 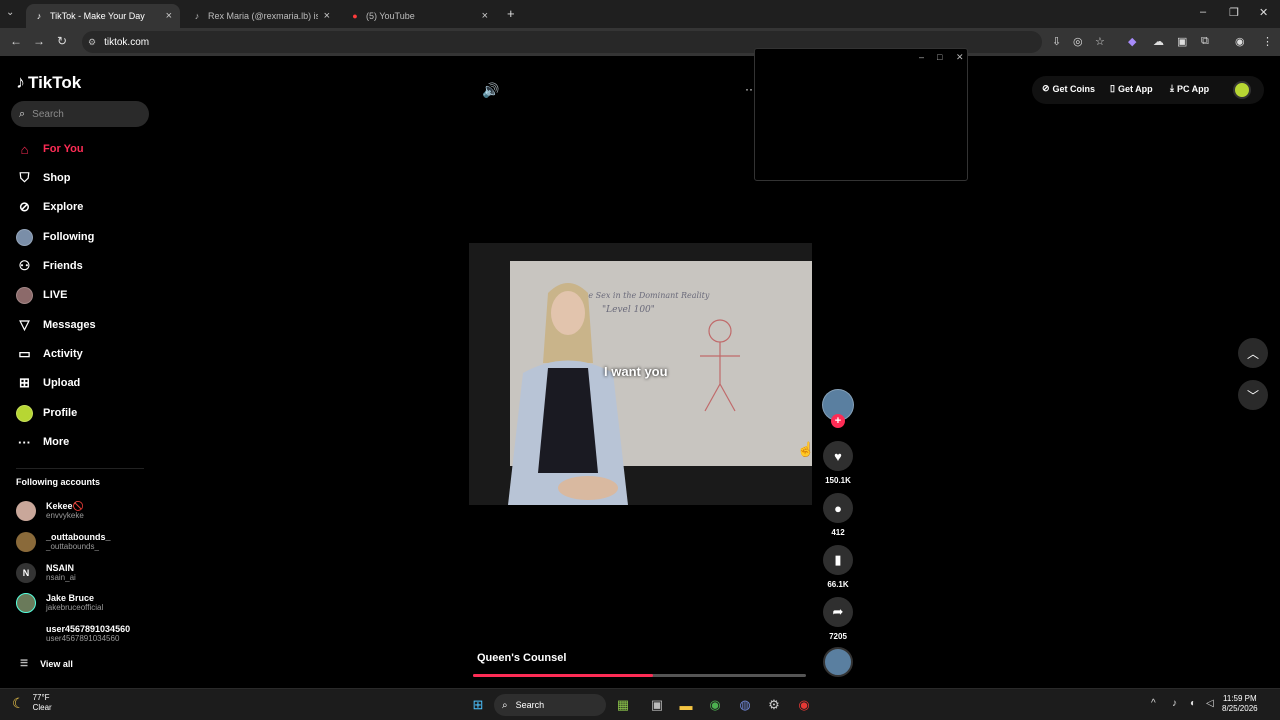 What do you see at coordinates (838, 612) in the screenshot?
I see `share-button: ➦` at bounding box center [838, 612].